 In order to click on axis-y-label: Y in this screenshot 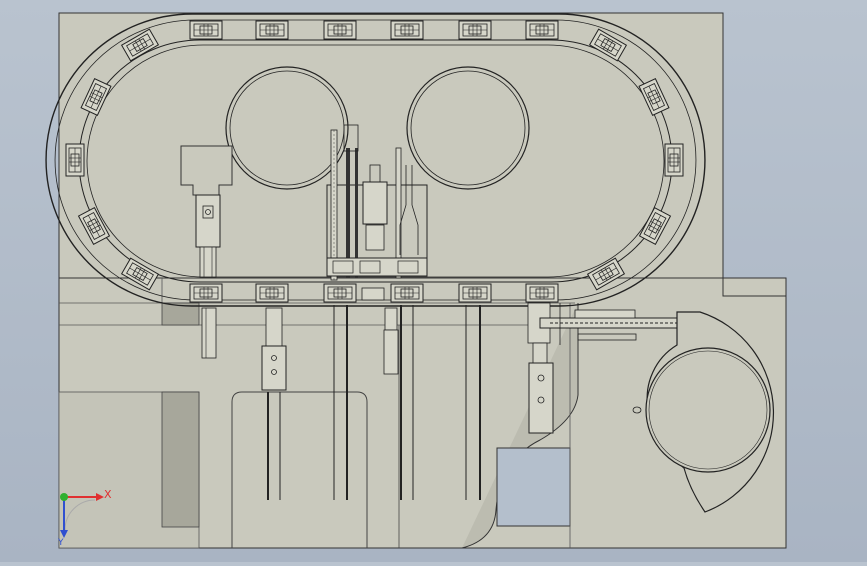, I will do `click(60, 543)`.